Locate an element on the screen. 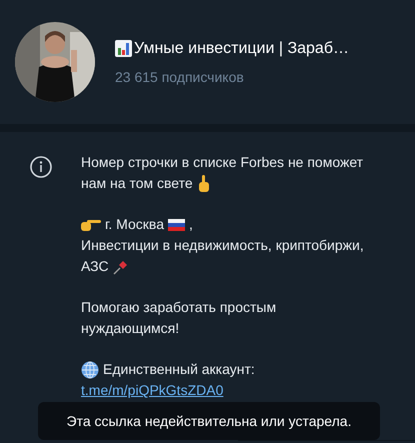 This screenshot has width=415, height=443. description-text: нам на том свете is located at coordinates (137, 183).